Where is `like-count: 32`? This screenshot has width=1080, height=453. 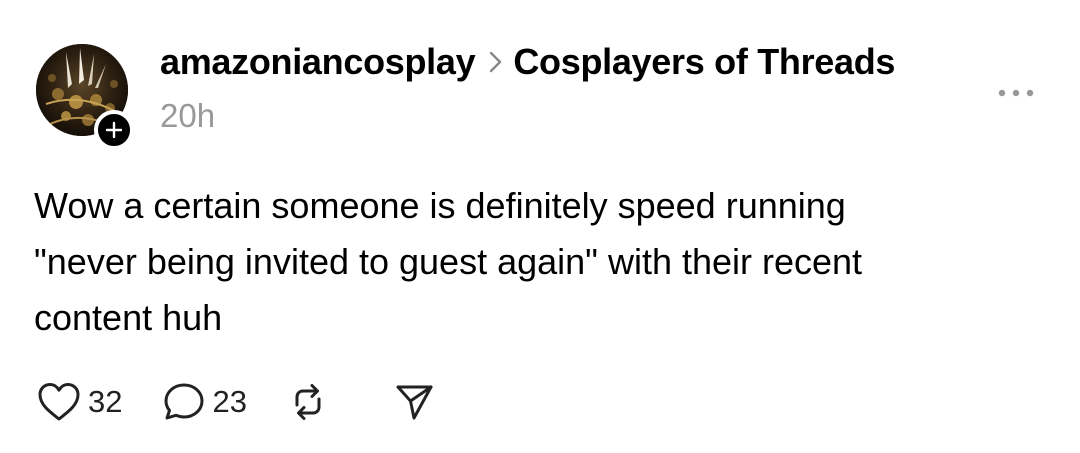
like-count: 32 is located at coordinates (105, 401).